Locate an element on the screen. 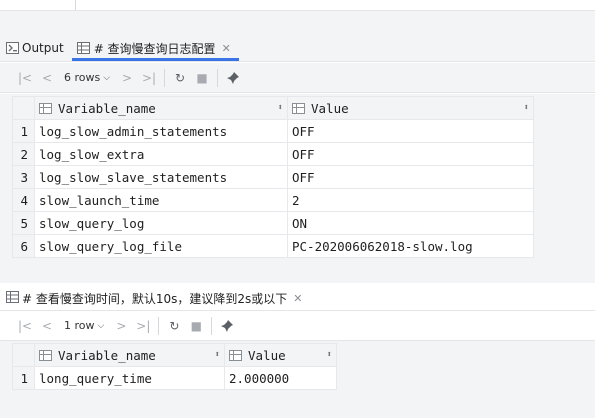 The image size is (595, 418). table-row: 4 slow_launch_time 2 is located at coordinates (273, 200).